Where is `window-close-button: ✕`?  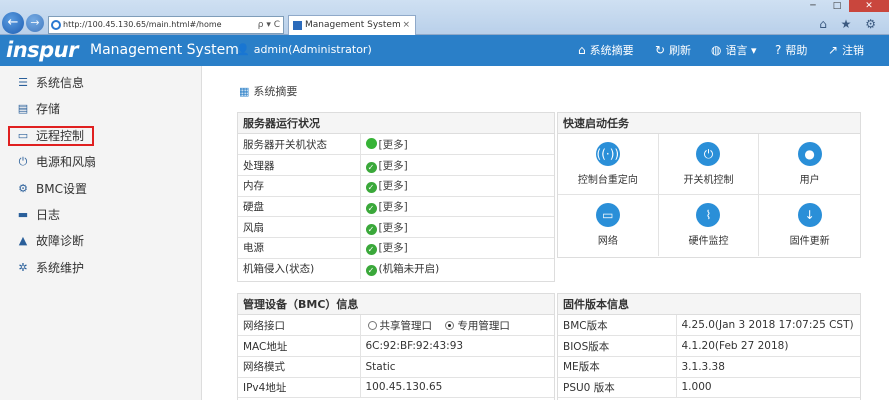
window-close-button: ✕ is located at coordinates (869, 6).